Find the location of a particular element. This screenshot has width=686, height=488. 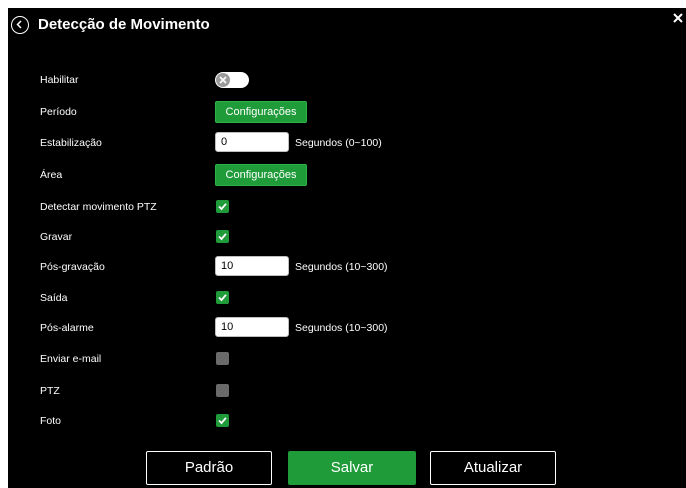

enable-row: Habilitar is located at coordinates (347, 80).